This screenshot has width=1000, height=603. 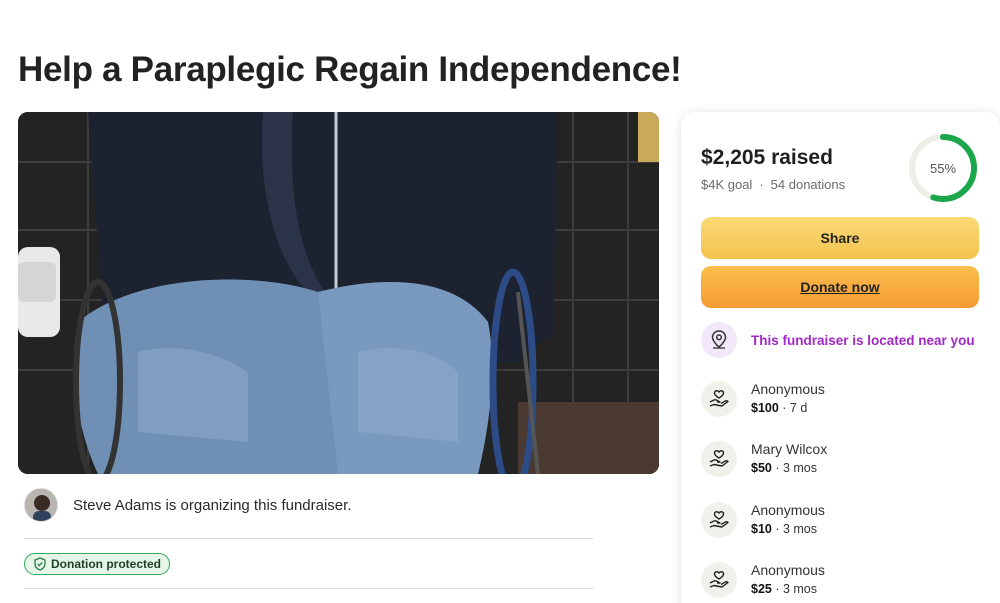 What do you see at coordinates (761, 468) in the screenshot?
I see `donation-amount: $50` at bounding box center [761, 468].